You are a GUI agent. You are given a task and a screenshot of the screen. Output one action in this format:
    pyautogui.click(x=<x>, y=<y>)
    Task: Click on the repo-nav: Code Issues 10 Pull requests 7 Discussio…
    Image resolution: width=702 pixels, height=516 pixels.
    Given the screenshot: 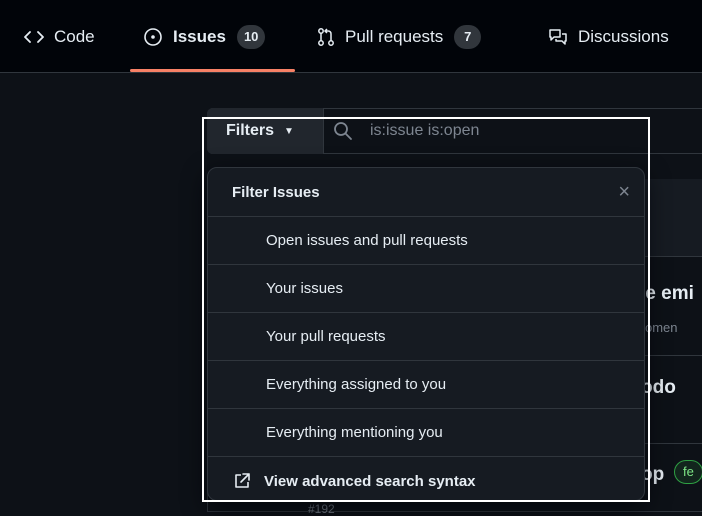 What is the action you would take?
    pyautogui.click(x=351, y=36)
    